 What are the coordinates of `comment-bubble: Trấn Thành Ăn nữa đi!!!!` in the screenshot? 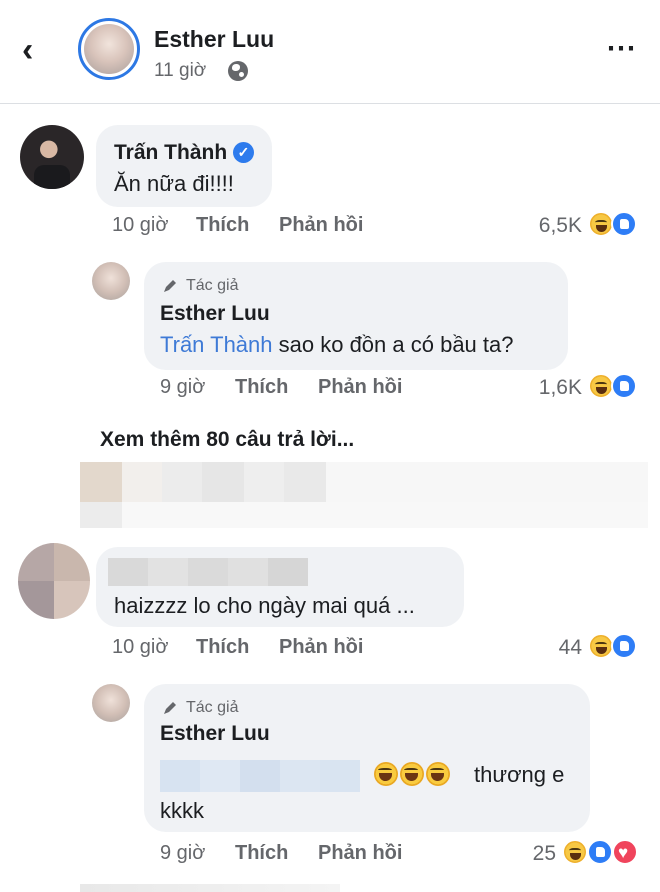 It's located at (184, 166).